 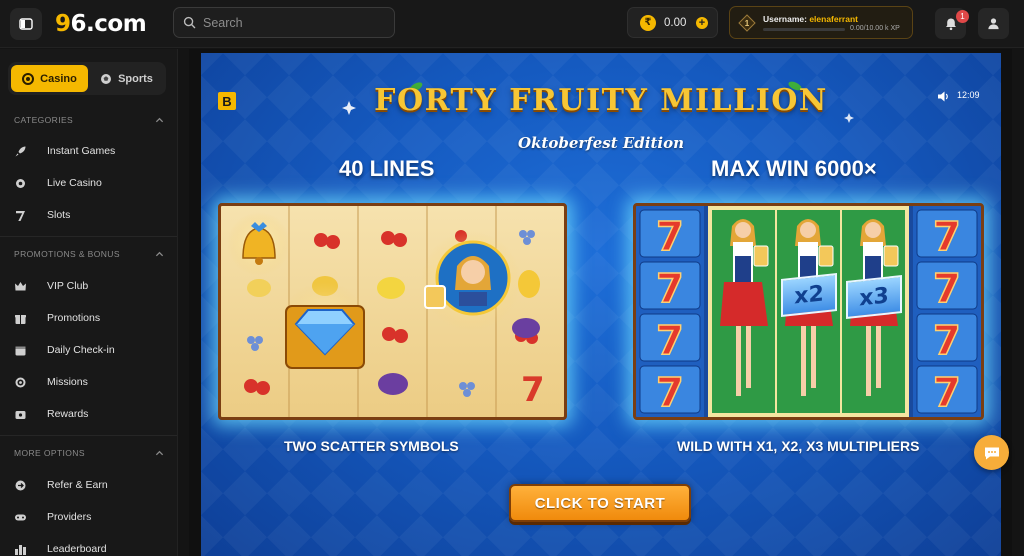 What do you see at coordinates (809, 295) in the screenshot?
I see `multiplier-x2-badge: x2` at bounding box center [809, 295].